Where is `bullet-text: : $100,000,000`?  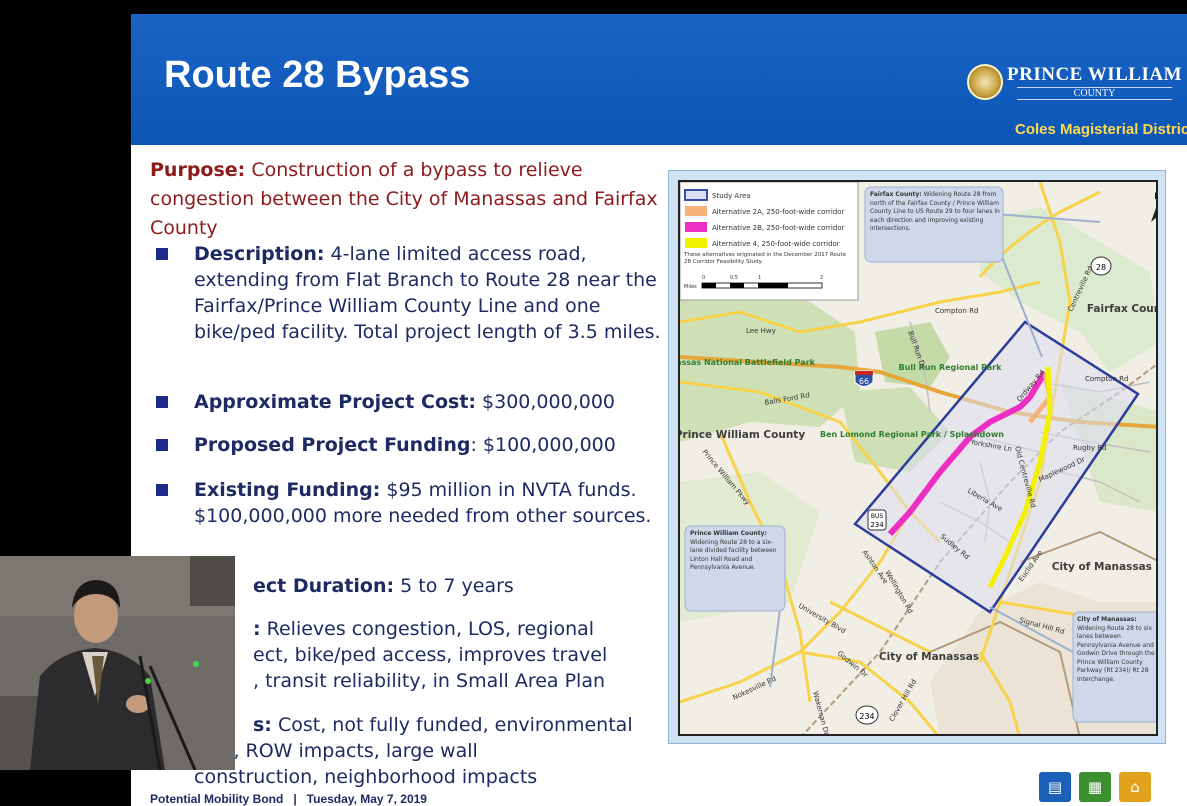
bullet-text: : $100,000,000 is located at coordinates (543, 445).